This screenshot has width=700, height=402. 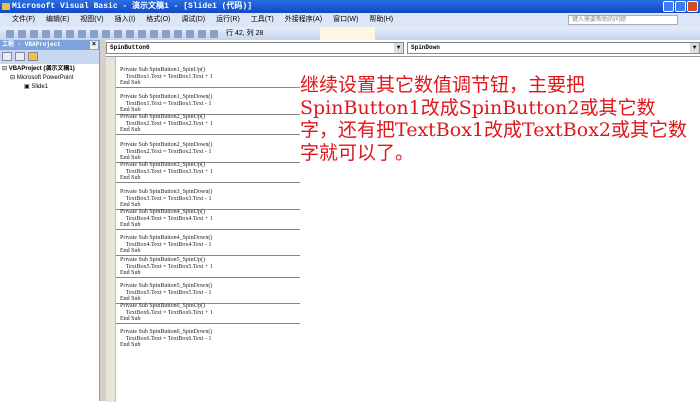 What do you see at coordinates (46, 33) in the screenshot?
I see `cut-icon` at bounding box center [46, 33].